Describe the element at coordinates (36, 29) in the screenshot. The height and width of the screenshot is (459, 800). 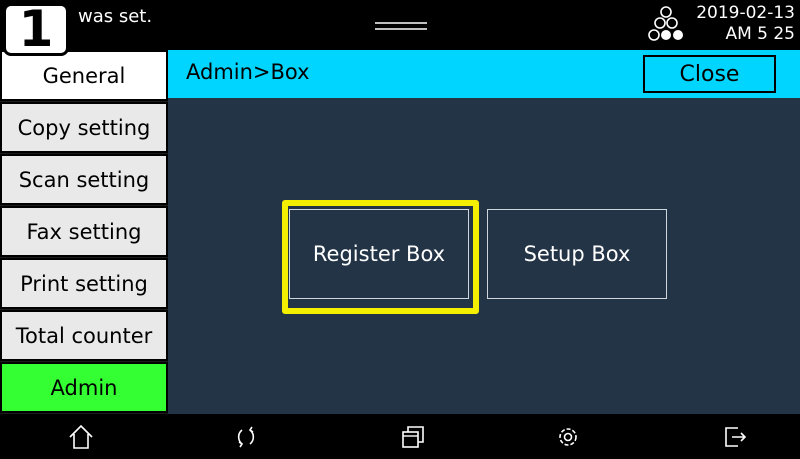
I see `step-number-badge: 1` at that location.